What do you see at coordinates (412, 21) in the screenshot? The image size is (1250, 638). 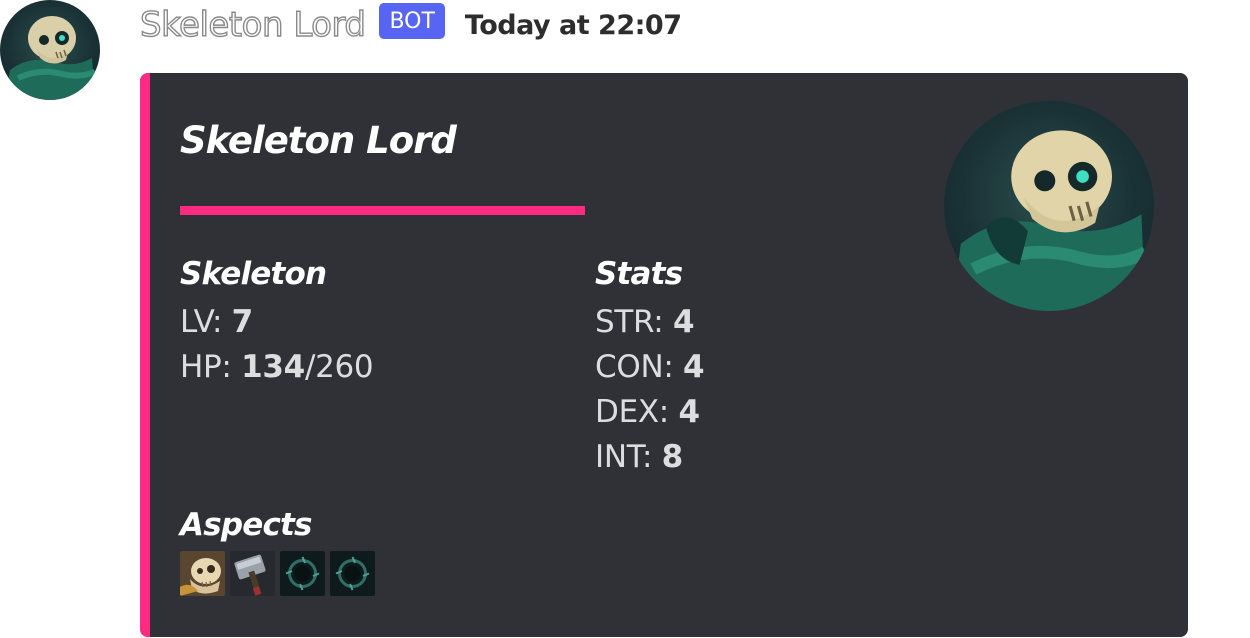 I see `bot-badge: BOT` at bounding box center [412, 21].